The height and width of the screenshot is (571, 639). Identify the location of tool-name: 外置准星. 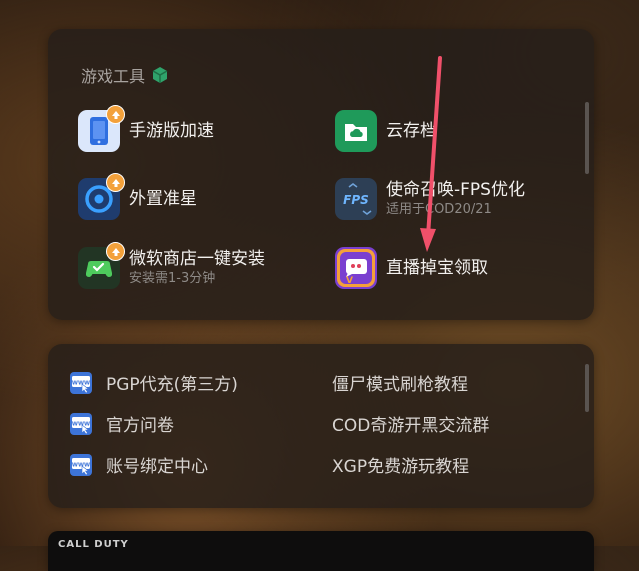
(163, 199).